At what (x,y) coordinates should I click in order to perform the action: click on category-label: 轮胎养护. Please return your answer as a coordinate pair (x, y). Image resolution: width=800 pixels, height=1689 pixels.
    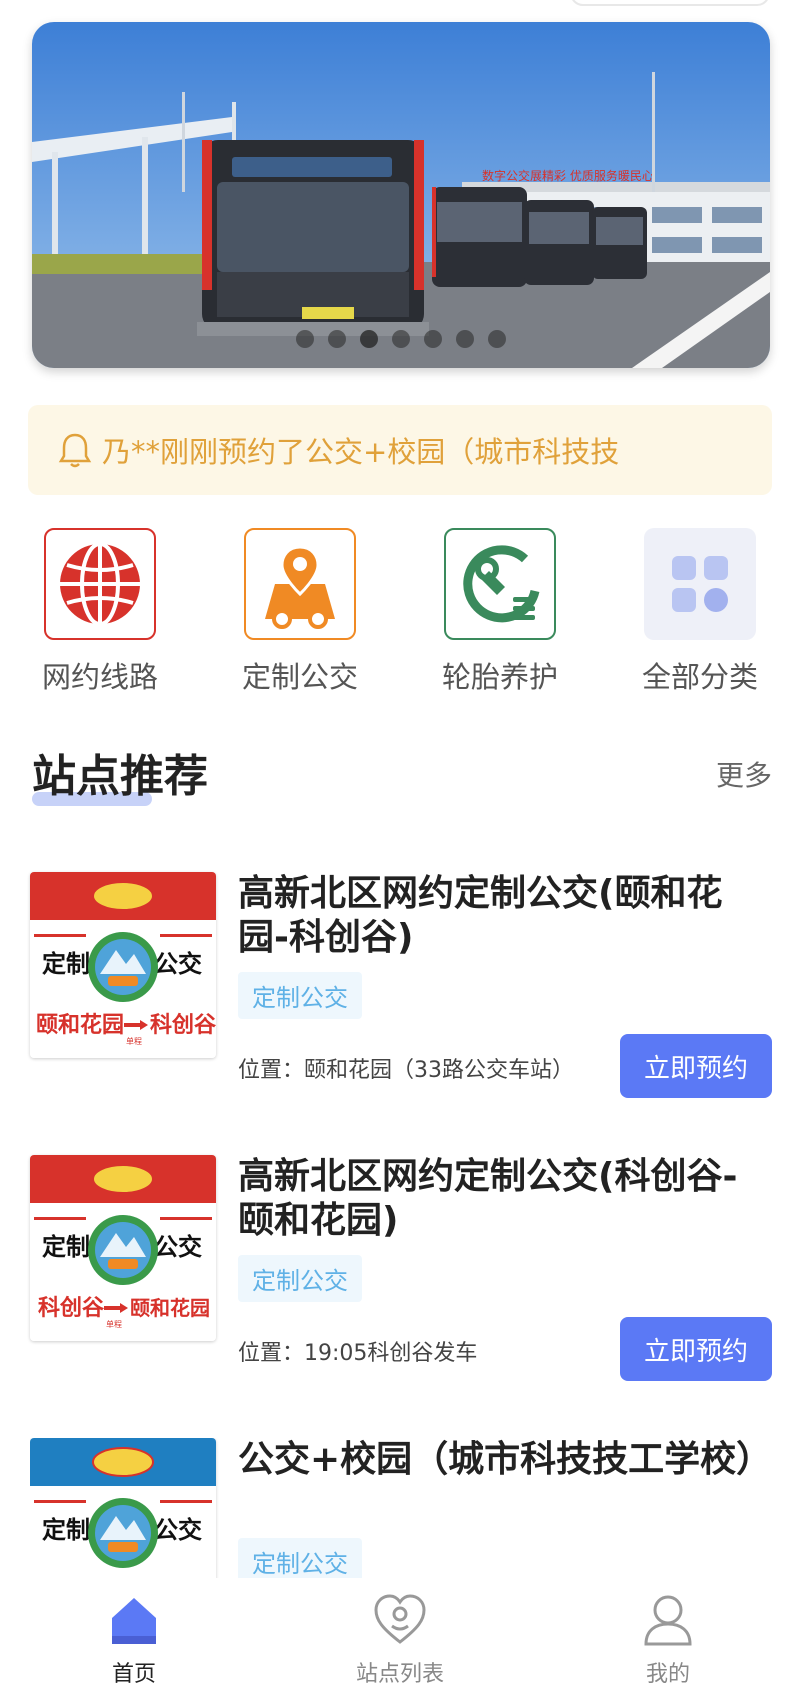
    Looking at the image, I should click on (499, 677).